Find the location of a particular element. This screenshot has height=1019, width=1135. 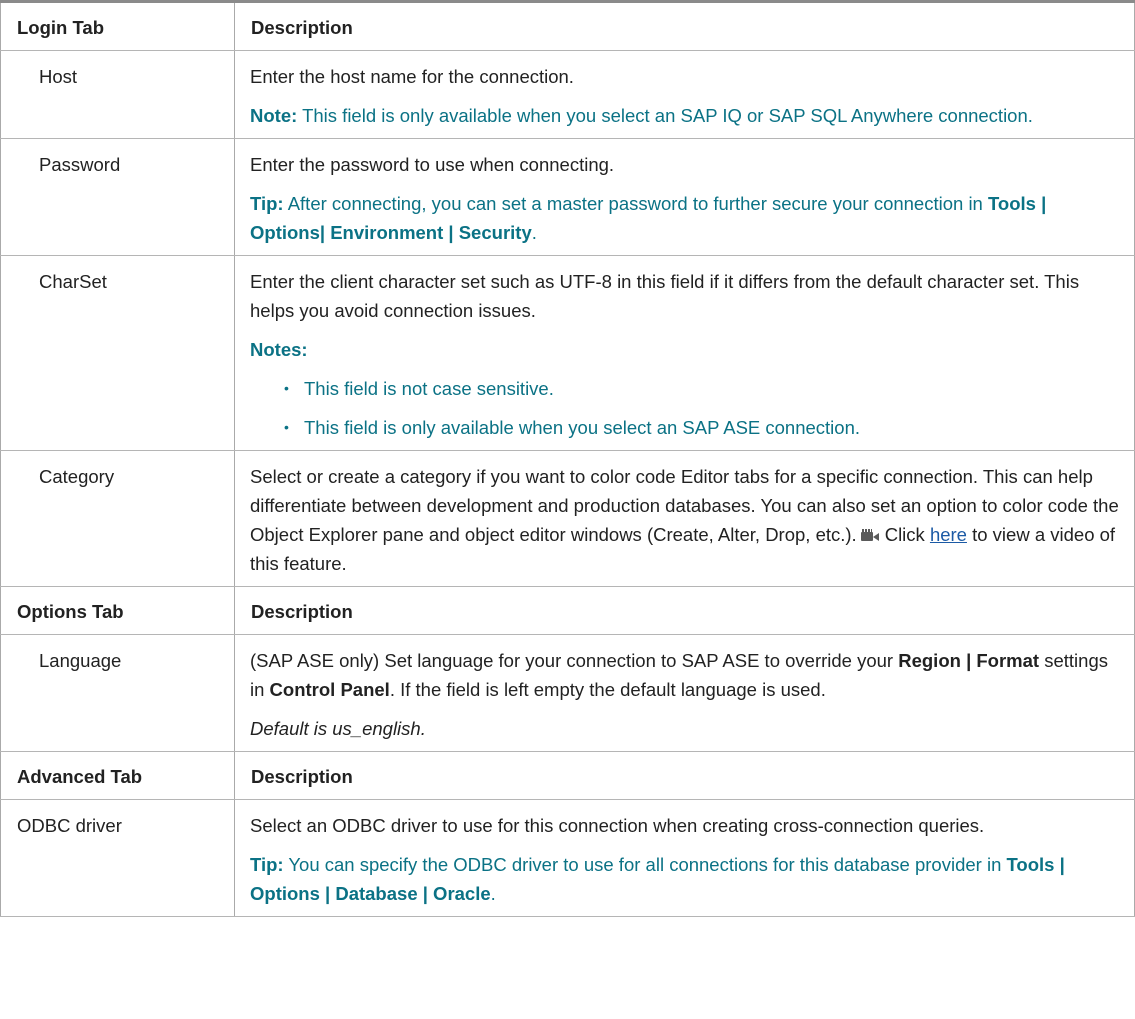

field-name-host: Host is located at coordinates (117, 94).